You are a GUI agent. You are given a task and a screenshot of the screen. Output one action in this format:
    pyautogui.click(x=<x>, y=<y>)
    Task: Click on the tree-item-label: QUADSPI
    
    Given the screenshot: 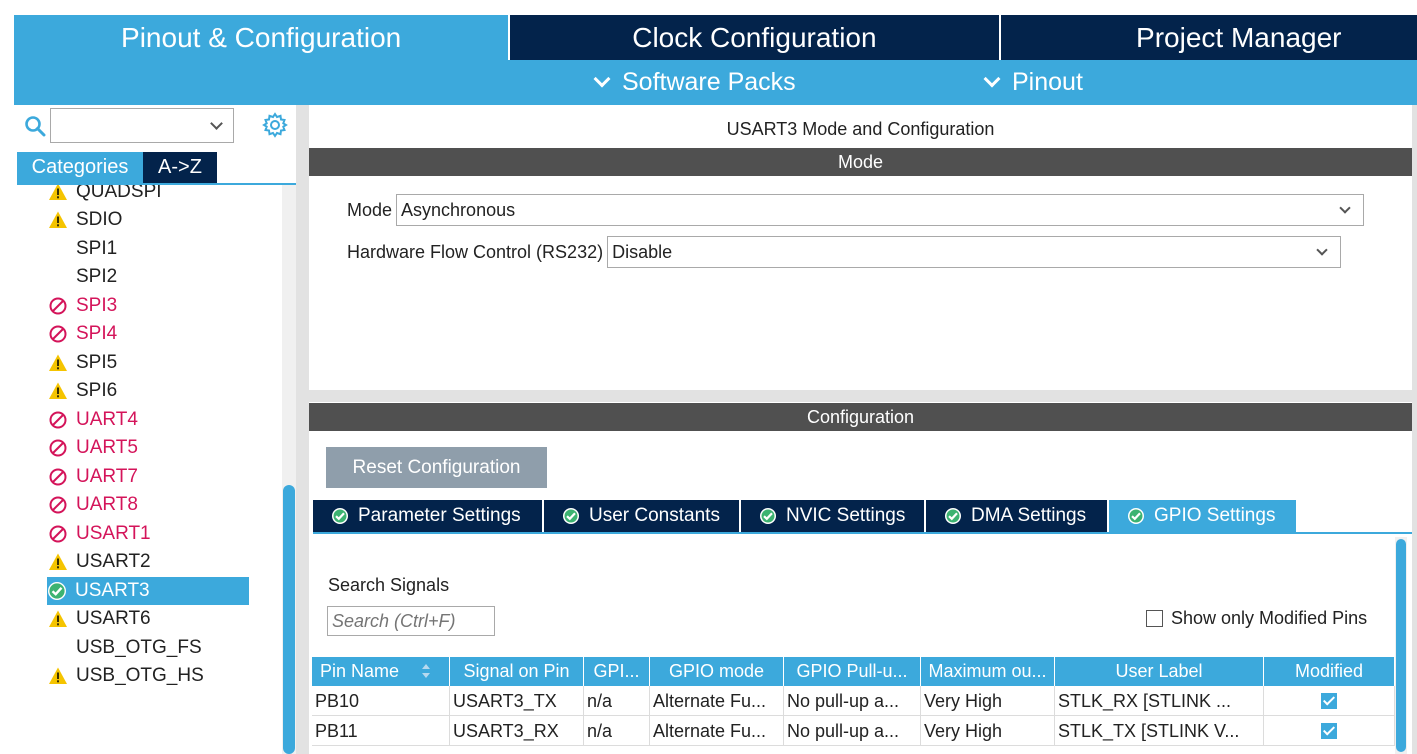 What is the action you would take?
    pyautogui.click(x=119, y=193)
    